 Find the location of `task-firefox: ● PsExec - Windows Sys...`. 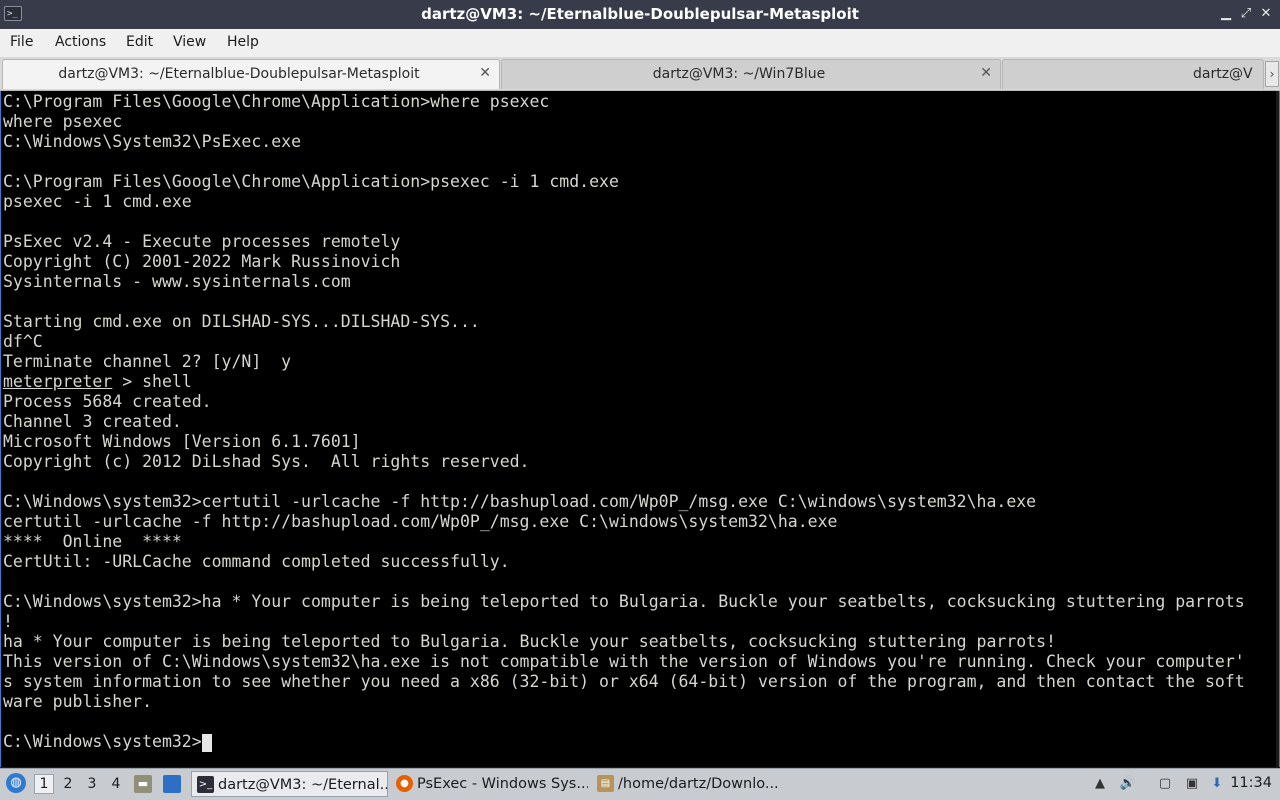

task-firefox: ● PsExec - Windows Sys... is located at coordinates (489, 784).